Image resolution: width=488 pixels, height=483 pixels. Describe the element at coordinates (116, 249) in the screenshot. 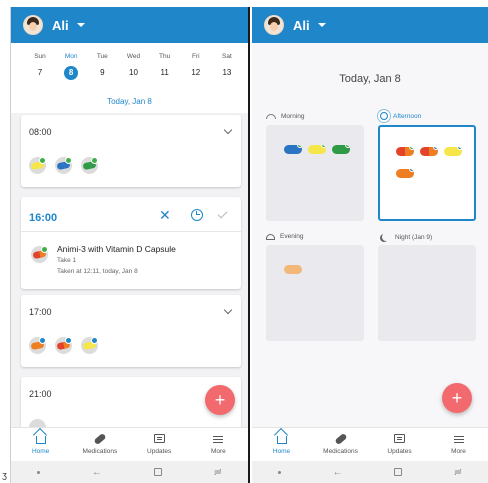

I see `medication-name: Animi-3 with Vitamin D Capsule` at that location.